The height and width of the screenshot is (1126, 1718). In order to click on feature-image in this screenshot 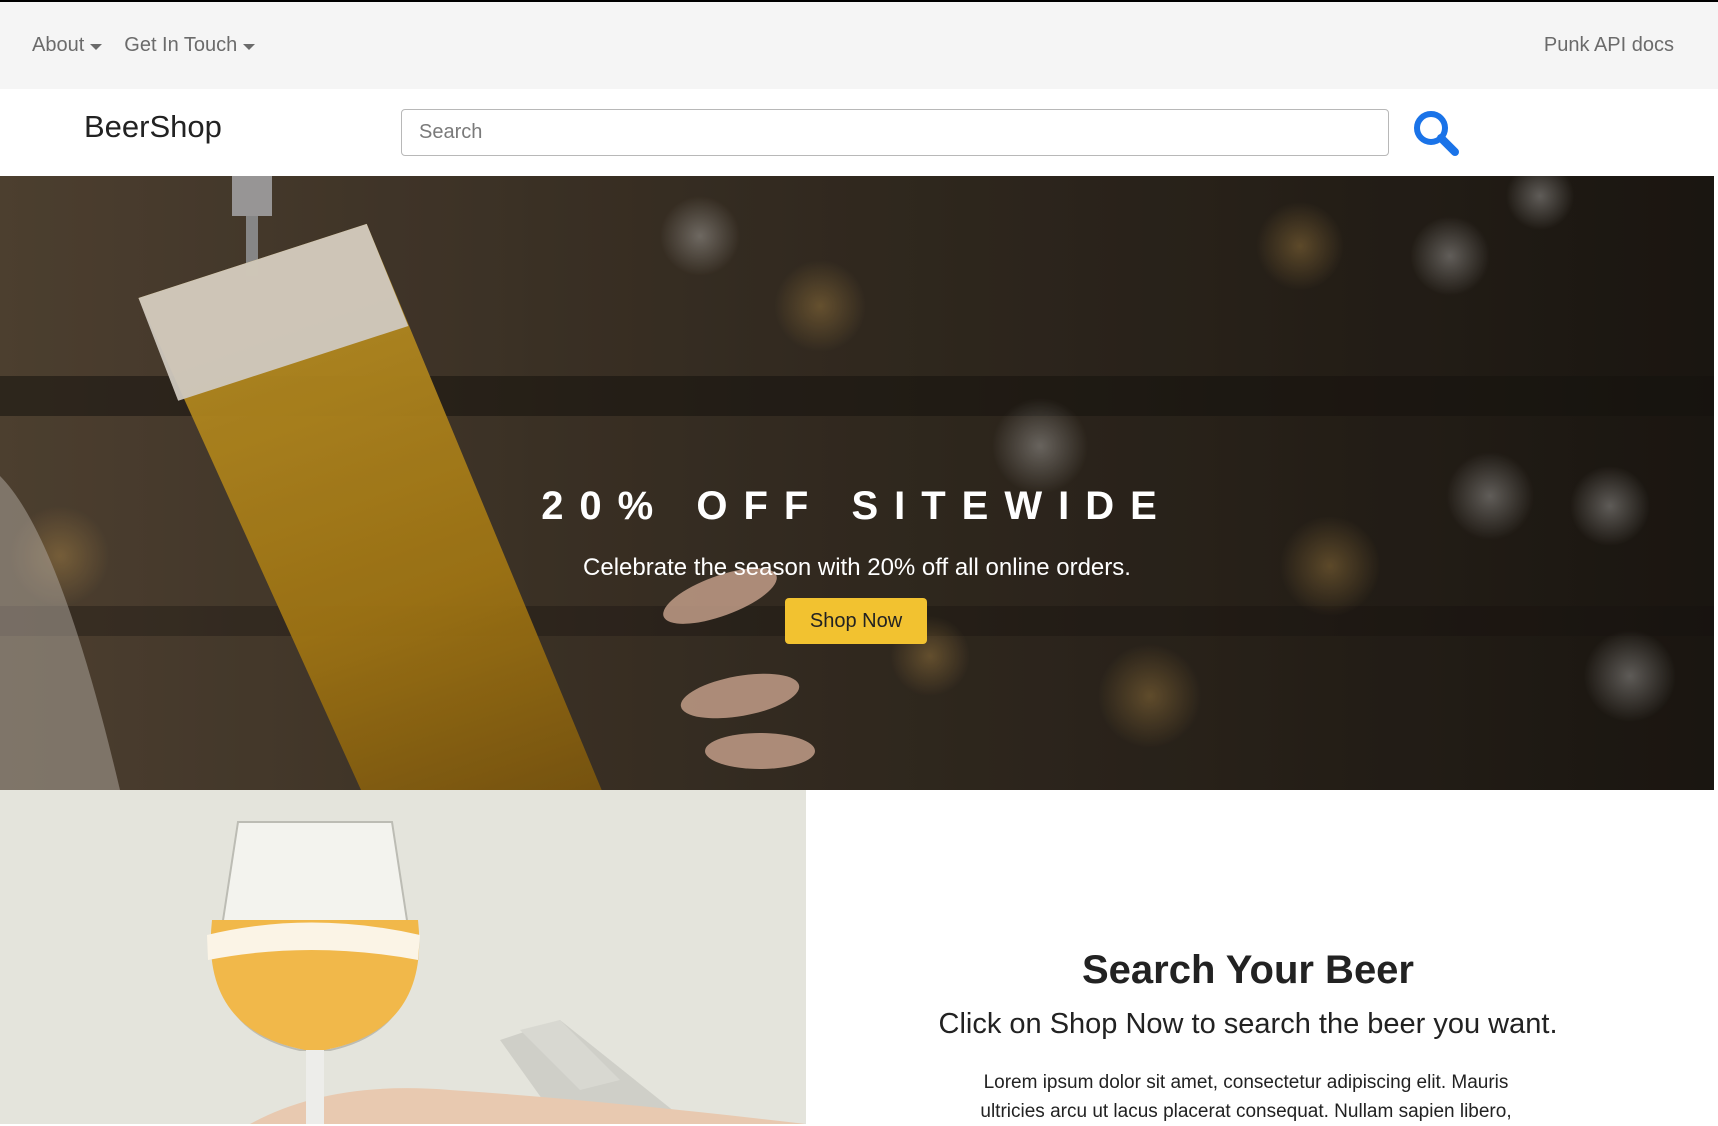, I will do `click(403, 957)`.